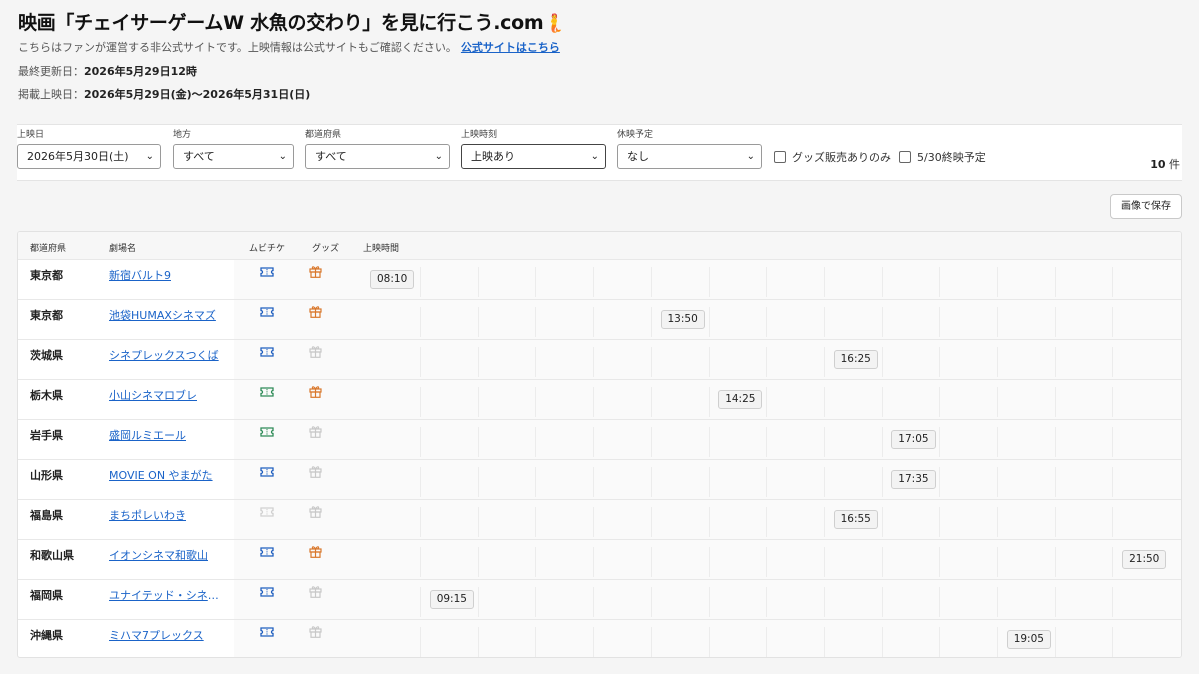 The width and height of the screenshot is (1199, 674). I want to click on prefecture-cell: 福島県, so click(46, 515).